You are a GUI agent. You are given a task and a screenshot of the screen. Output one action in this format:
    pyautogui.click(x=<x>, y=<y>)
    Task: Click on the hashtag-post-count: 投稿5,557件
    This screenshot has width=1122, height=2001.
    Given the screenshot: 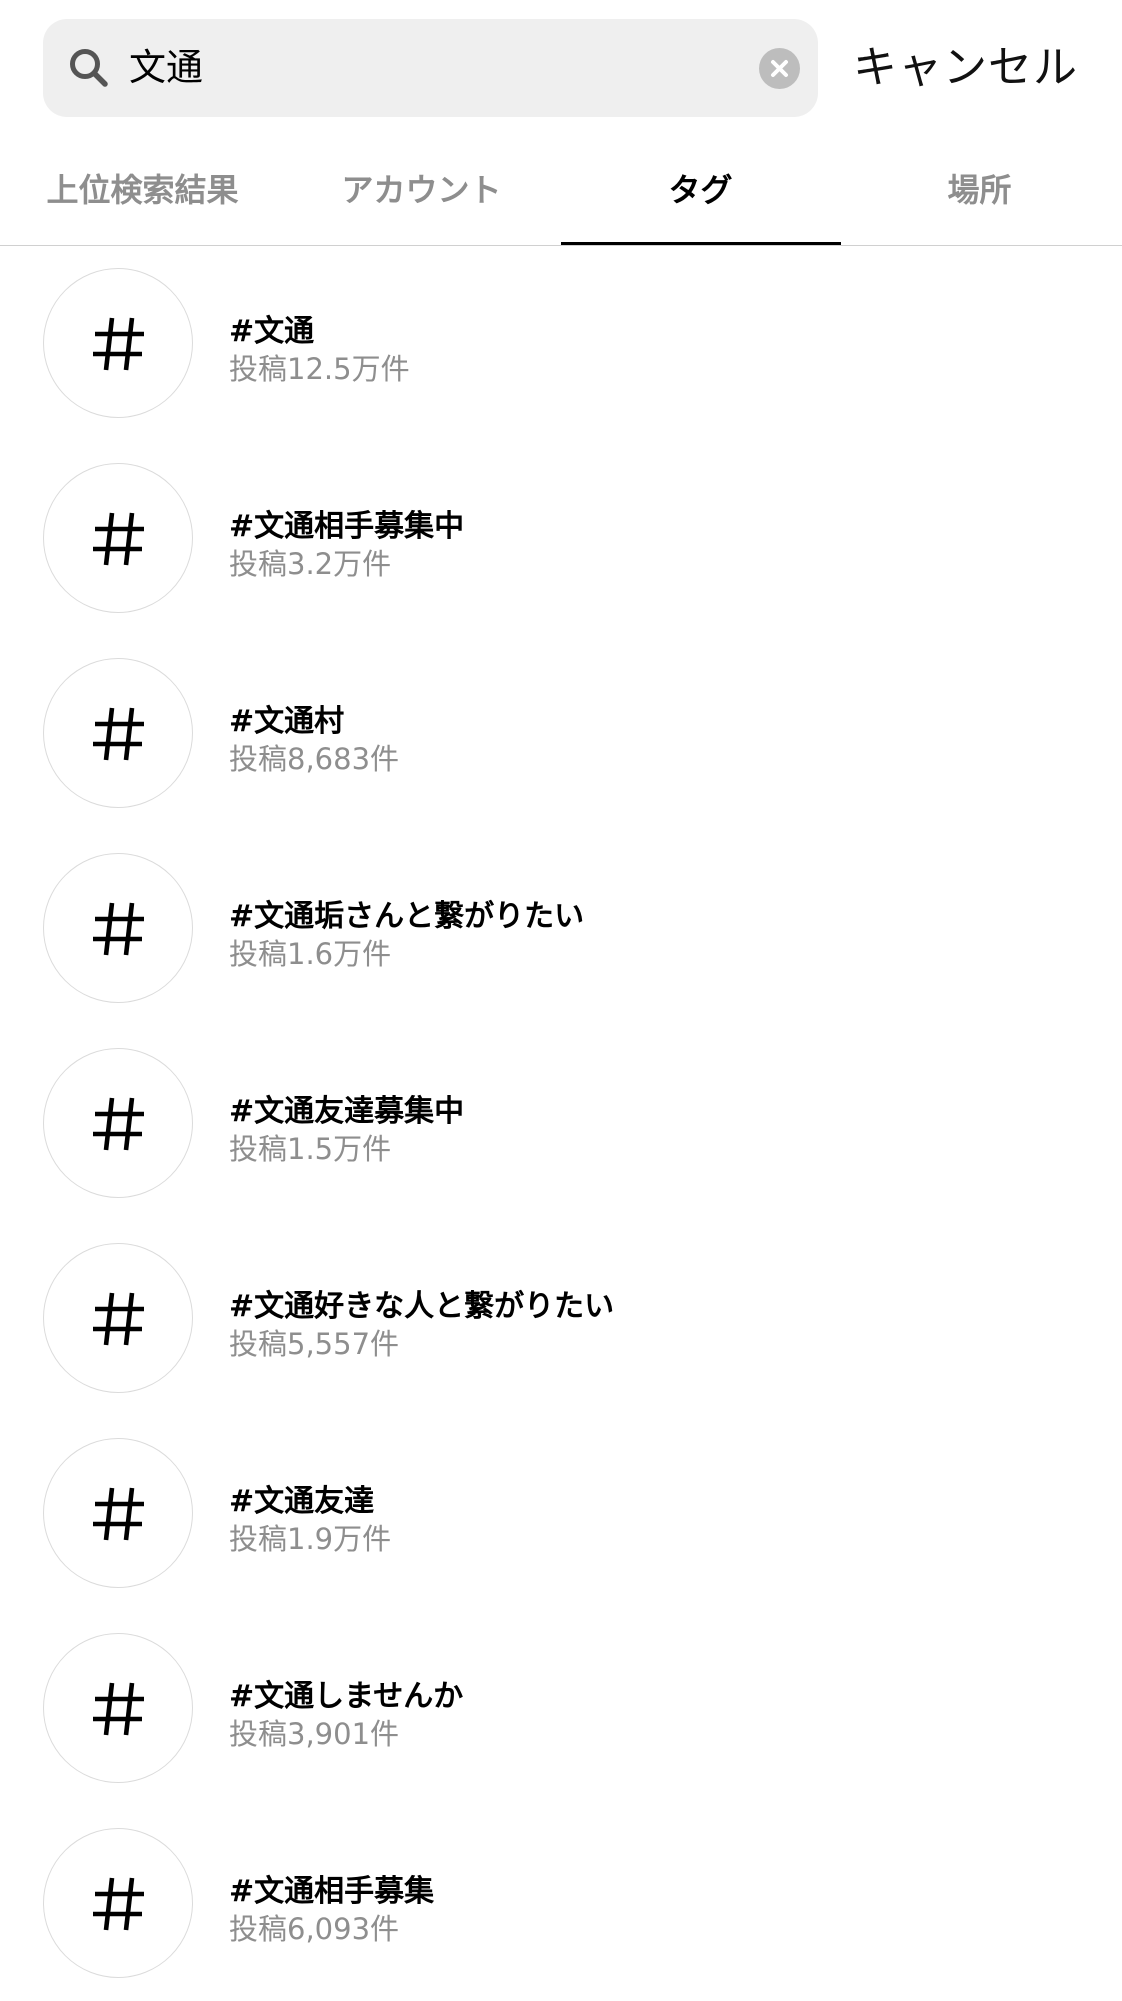 What is the action you would take?
    pyautogui.click(x=314, y=1344)
    